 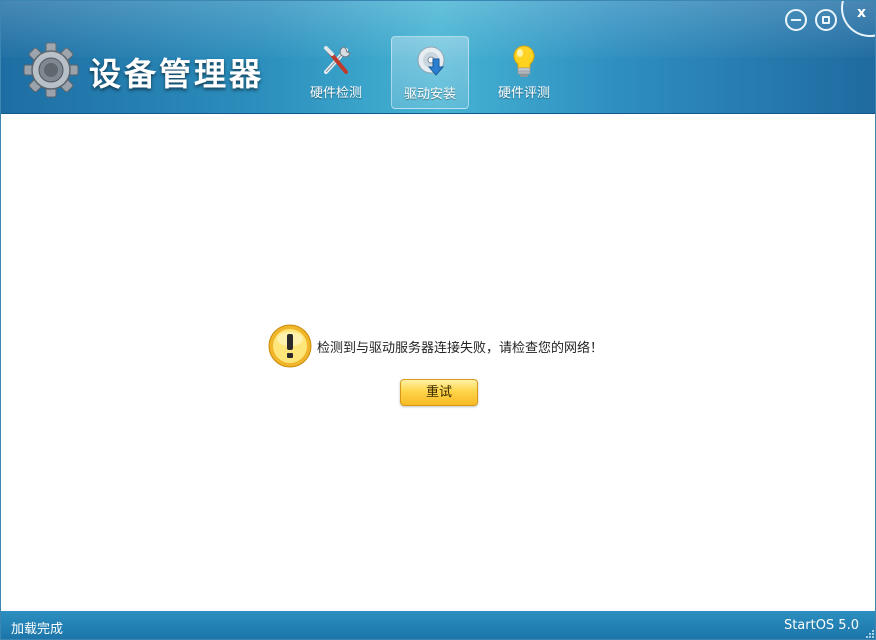 I want to click on tab-driver-install: 驱动安装, so click(x=430, y=72).